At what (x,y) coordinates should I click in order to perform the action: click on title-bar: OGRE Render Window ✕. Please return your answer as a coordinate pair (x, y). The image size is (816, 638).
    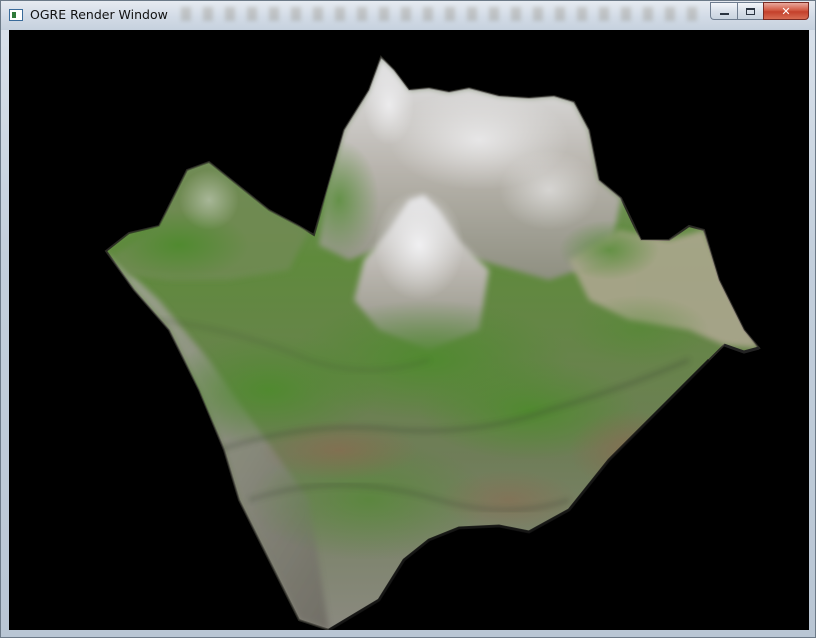
    Looking at the image, I should click on (408, 15).